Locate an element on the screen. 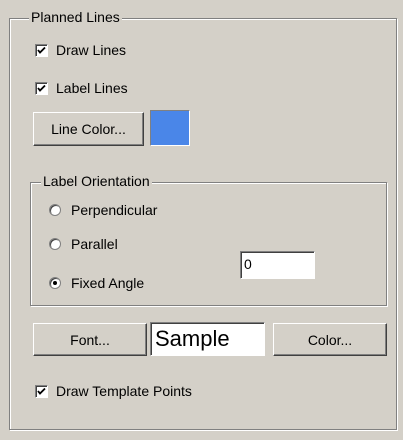  label-lines-label: Label Lines is located at coordinates (92, 88).